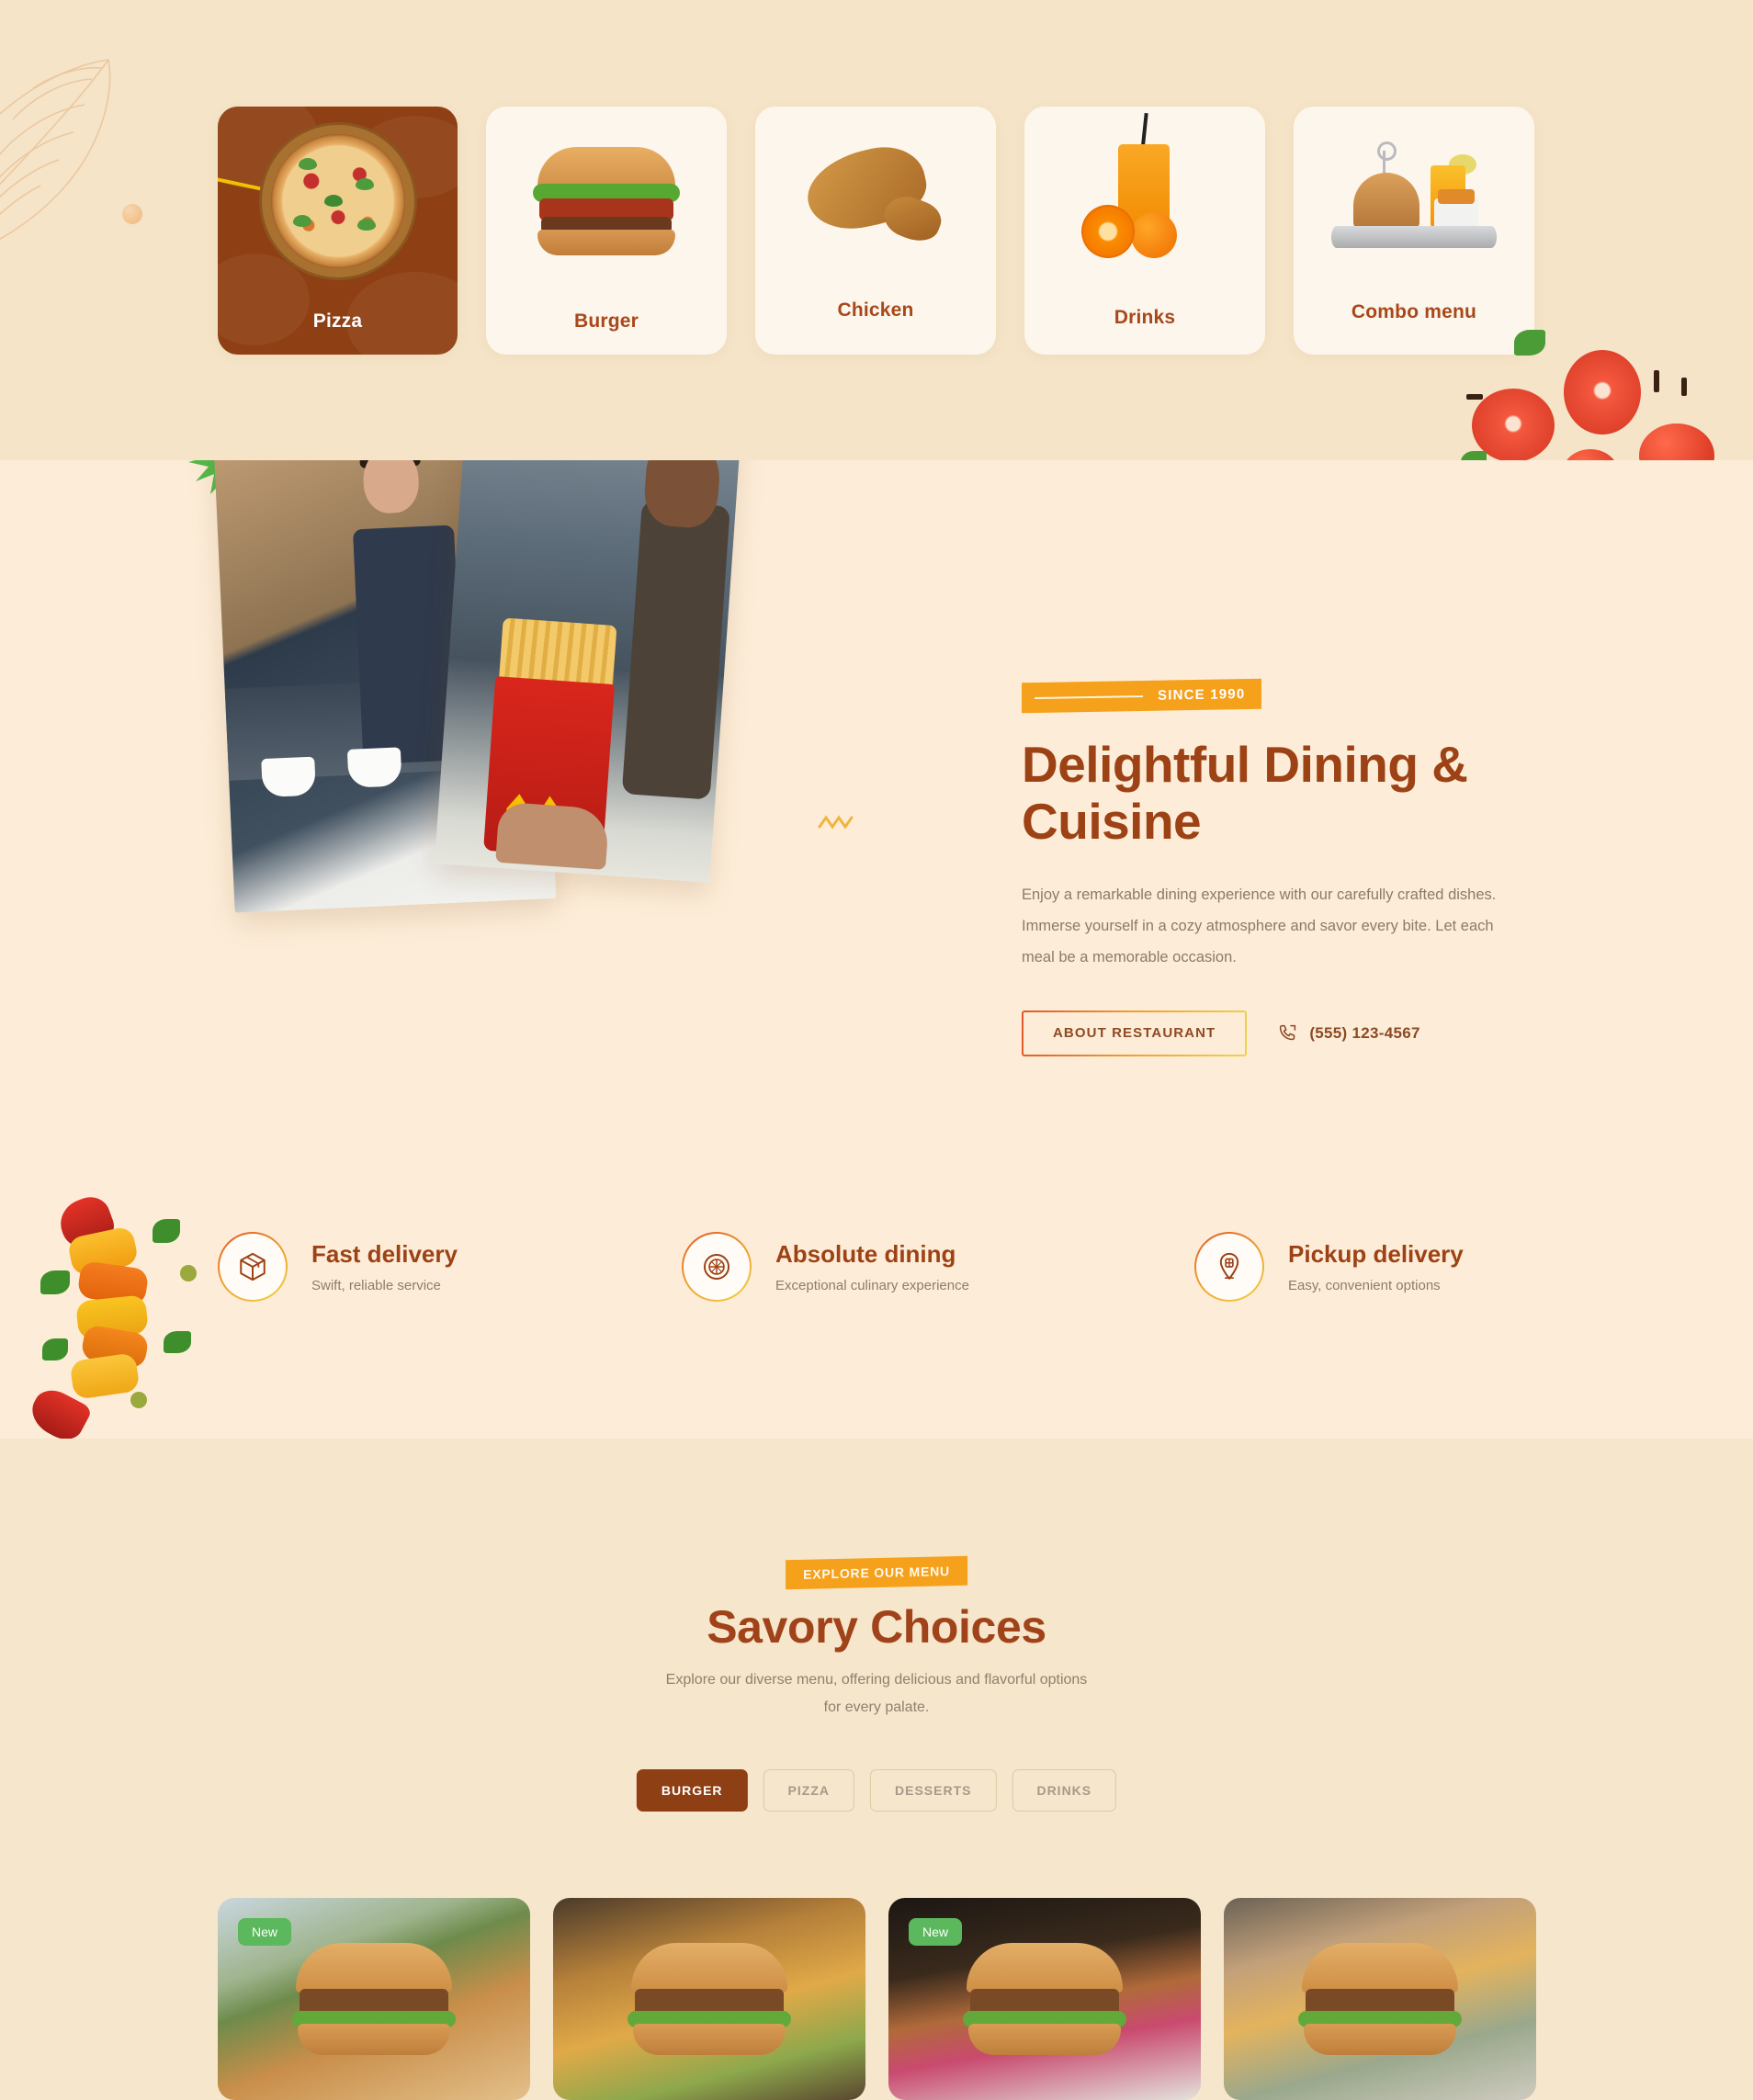 Image resolution: width=1753 pixels, height=2100 pixels. Describe the element at coordinates (836, 822) in the screenshot. I see `zigzag-icon` at that location.